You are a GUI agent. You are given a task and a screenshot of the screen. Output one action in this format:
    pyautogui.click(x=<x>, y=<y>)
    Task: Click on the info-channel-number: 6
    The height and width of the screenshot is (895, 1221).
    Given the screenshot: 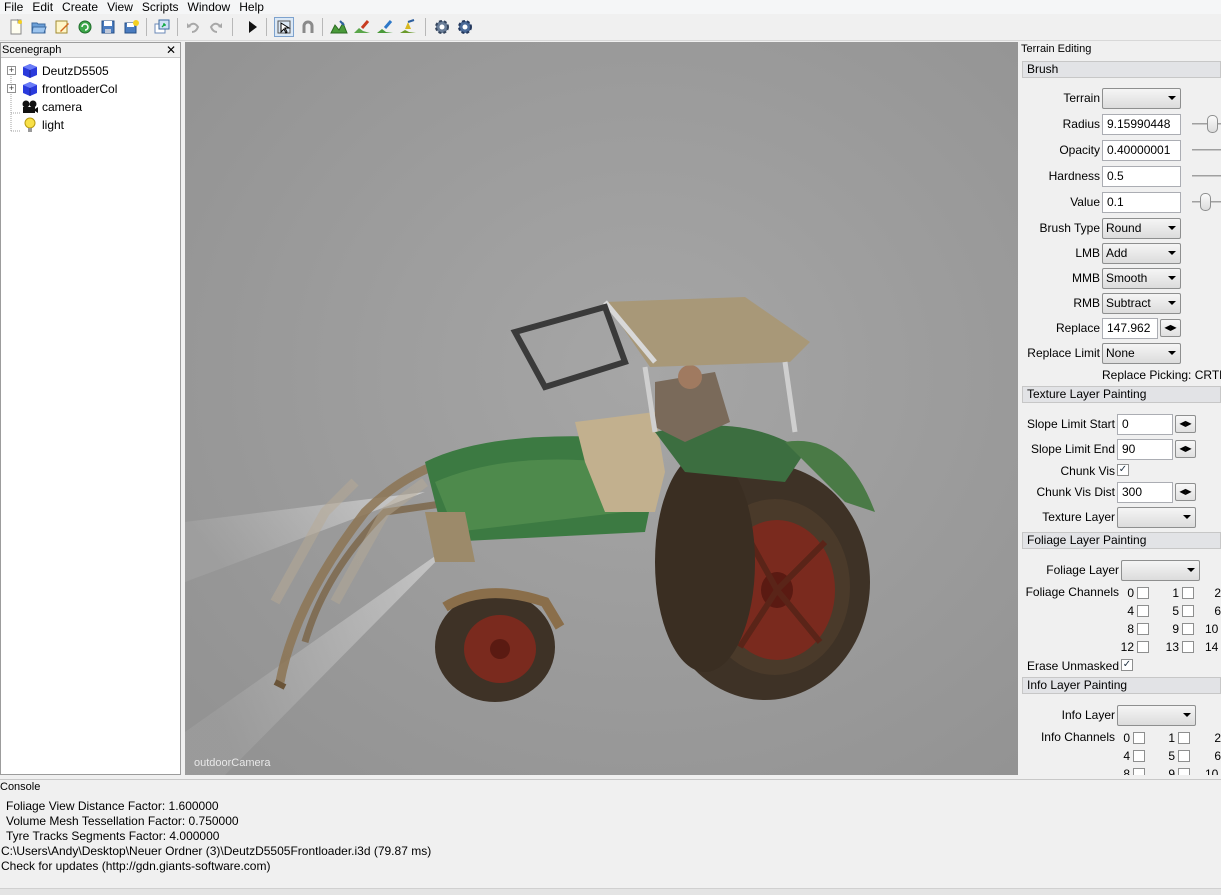 What is the action you would take?
    pyautogui.click(x=1217, y=756)
    